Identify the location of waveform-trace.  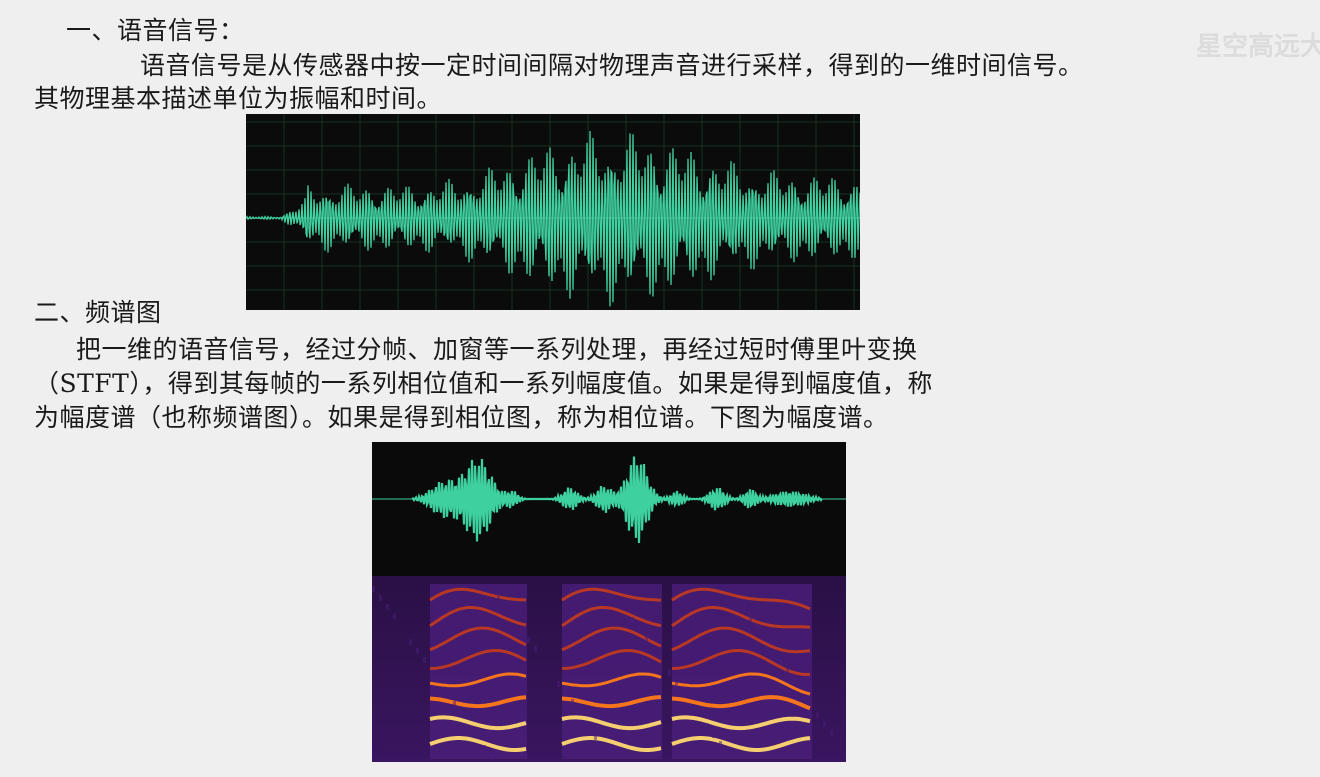
(553, 218).